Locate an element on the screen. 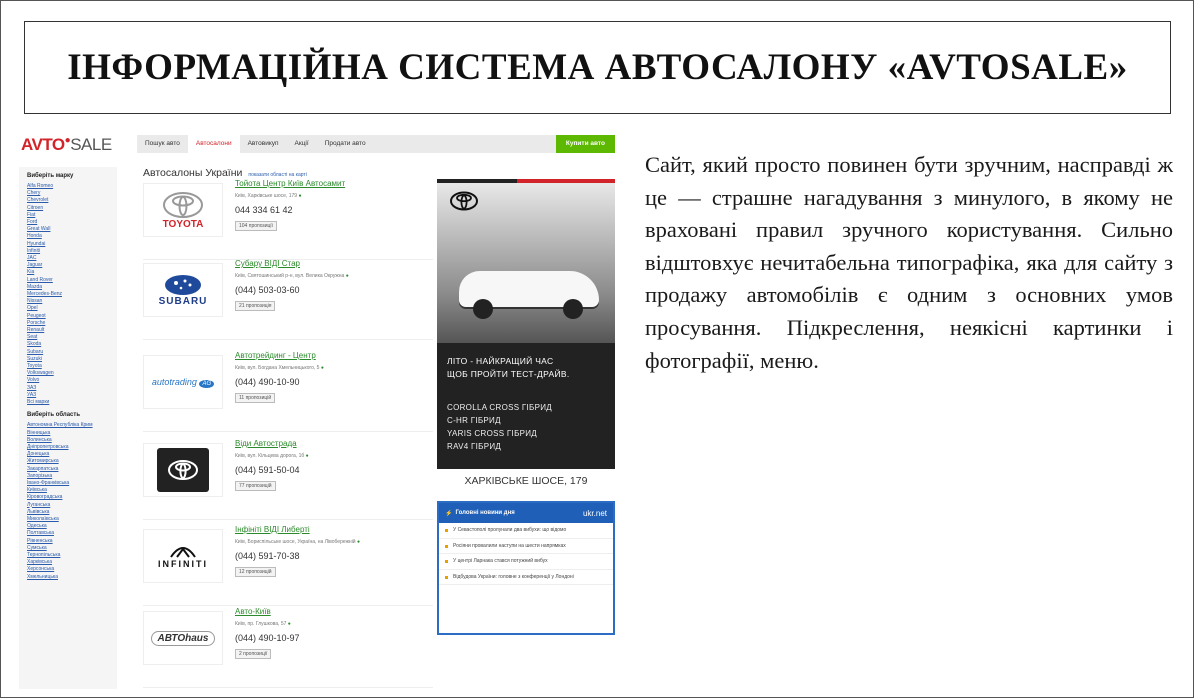 The image size is (1196, 700). brand-link: Peugeot is located at coordinates (72, 316).